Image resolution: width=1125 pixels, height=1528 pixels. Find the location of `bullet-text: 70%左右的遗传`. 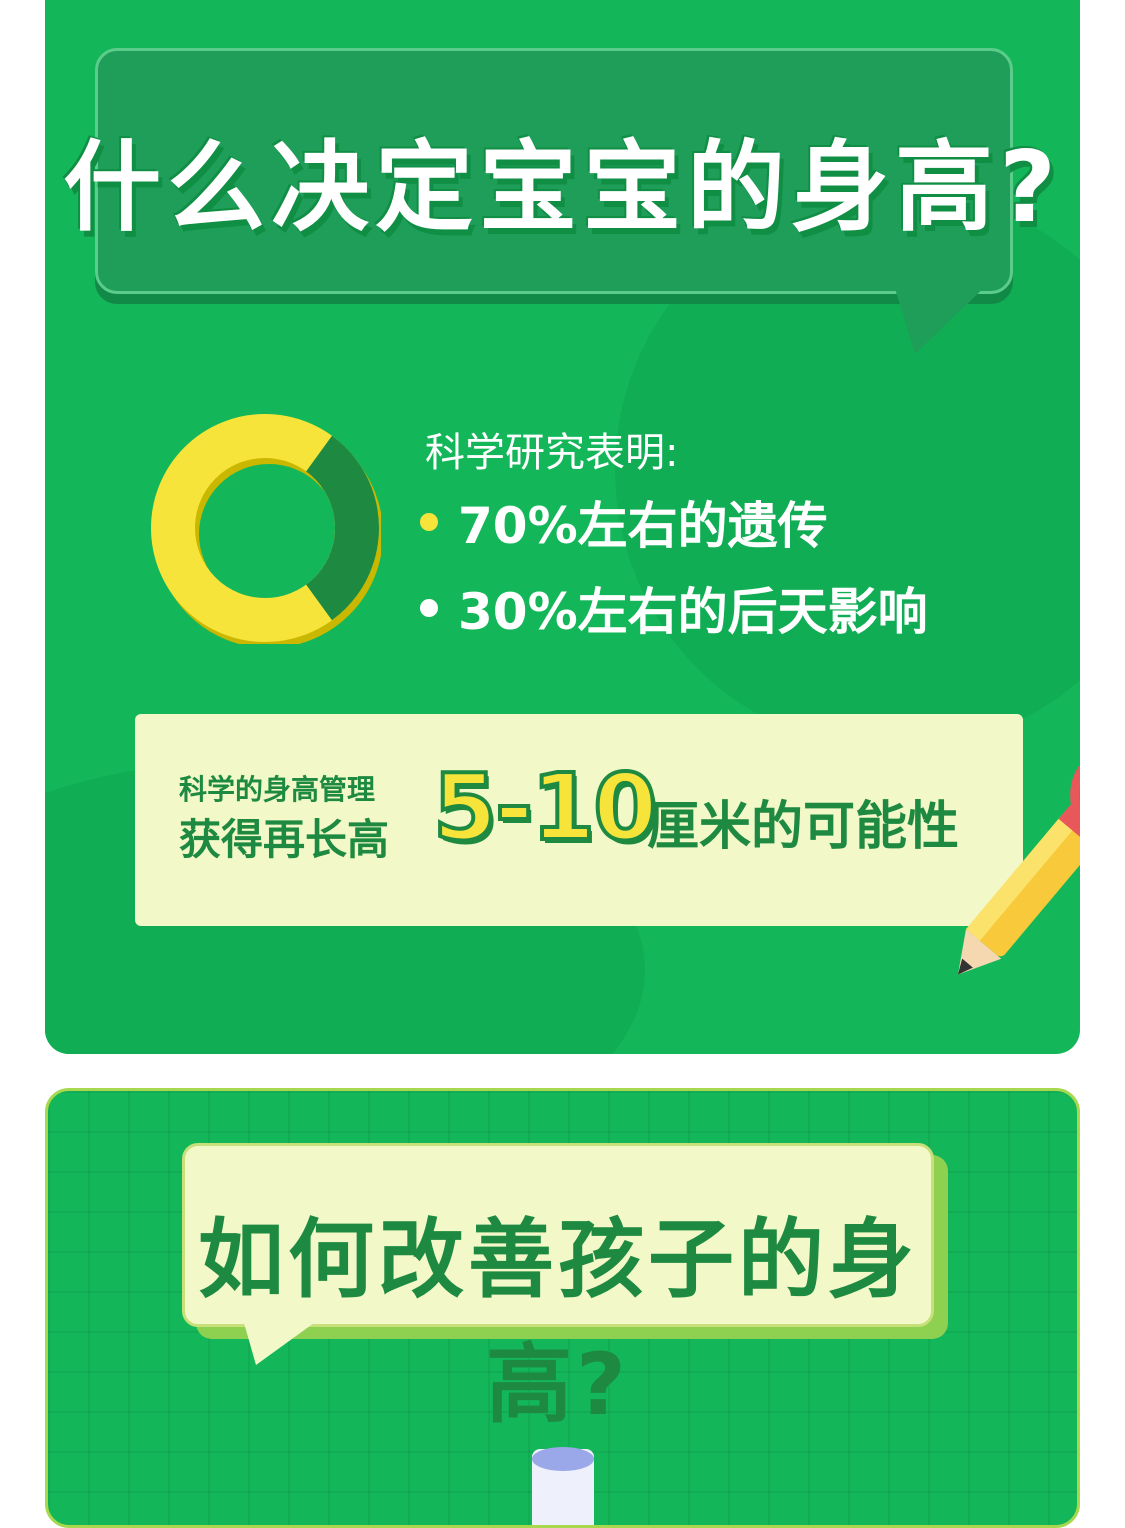

bullet-text: 70%左右的遗传 is located at coordinates (643, 526).